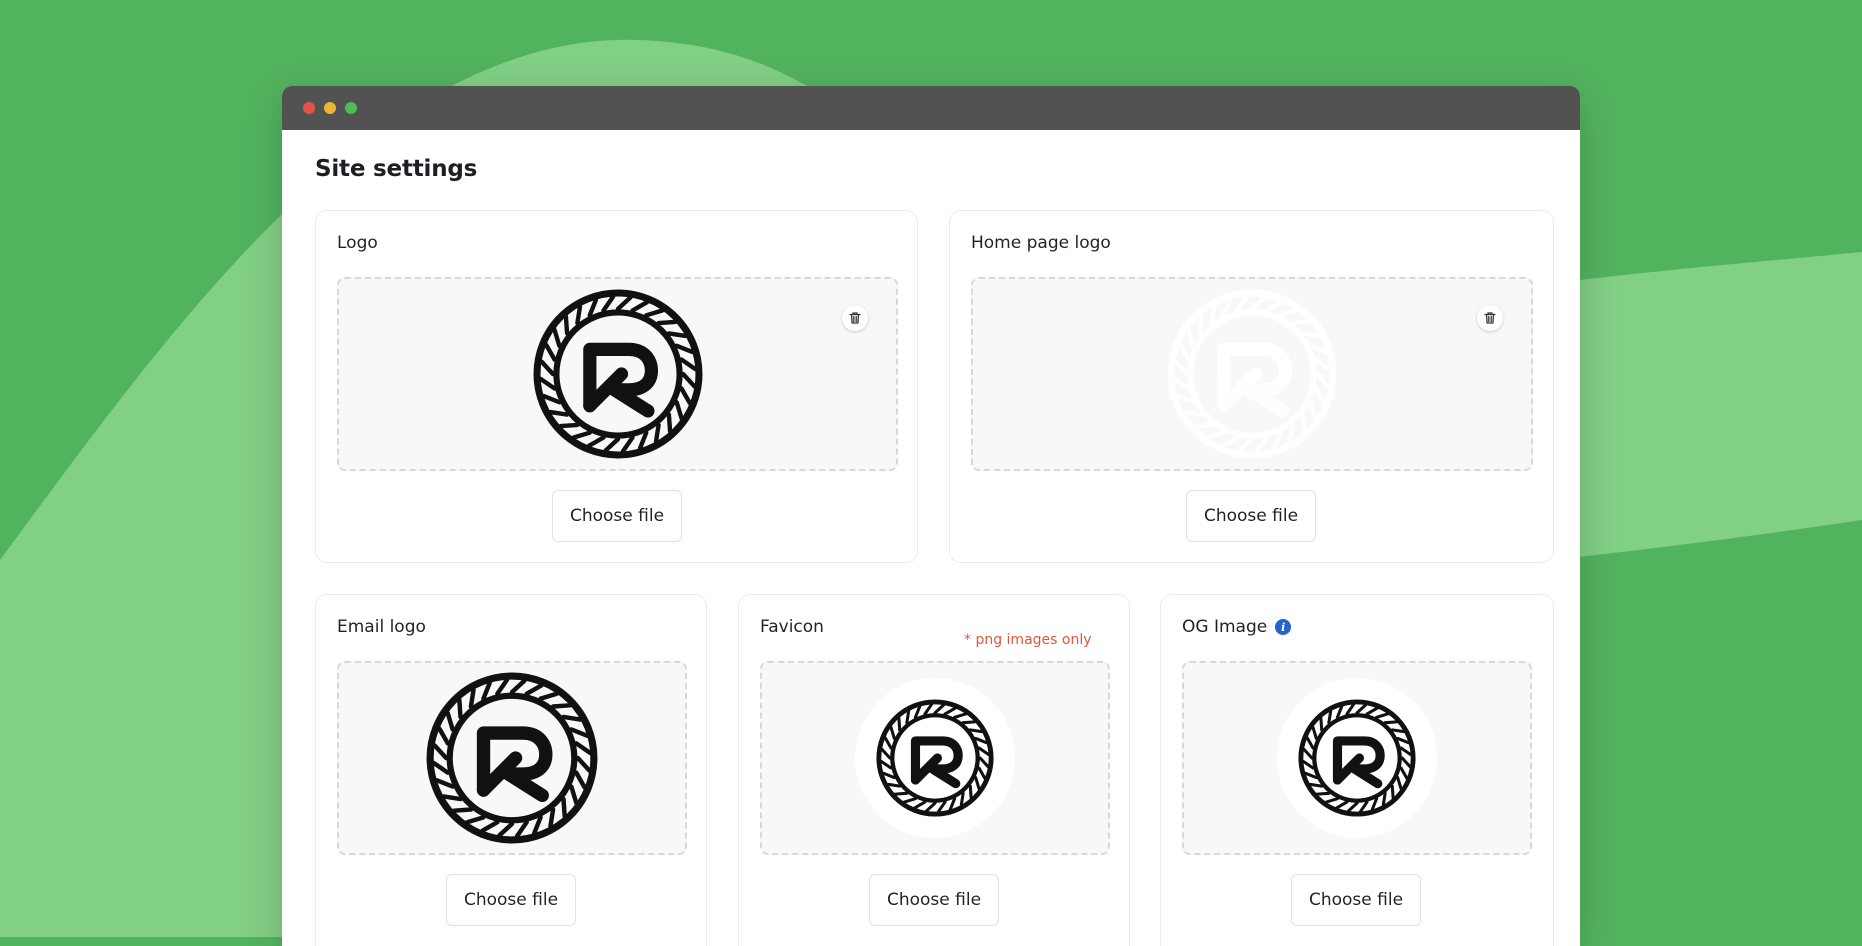 The width and height of the screenshot is (1862, 946). I want to click on maximize-window-button, so click(351, 108).